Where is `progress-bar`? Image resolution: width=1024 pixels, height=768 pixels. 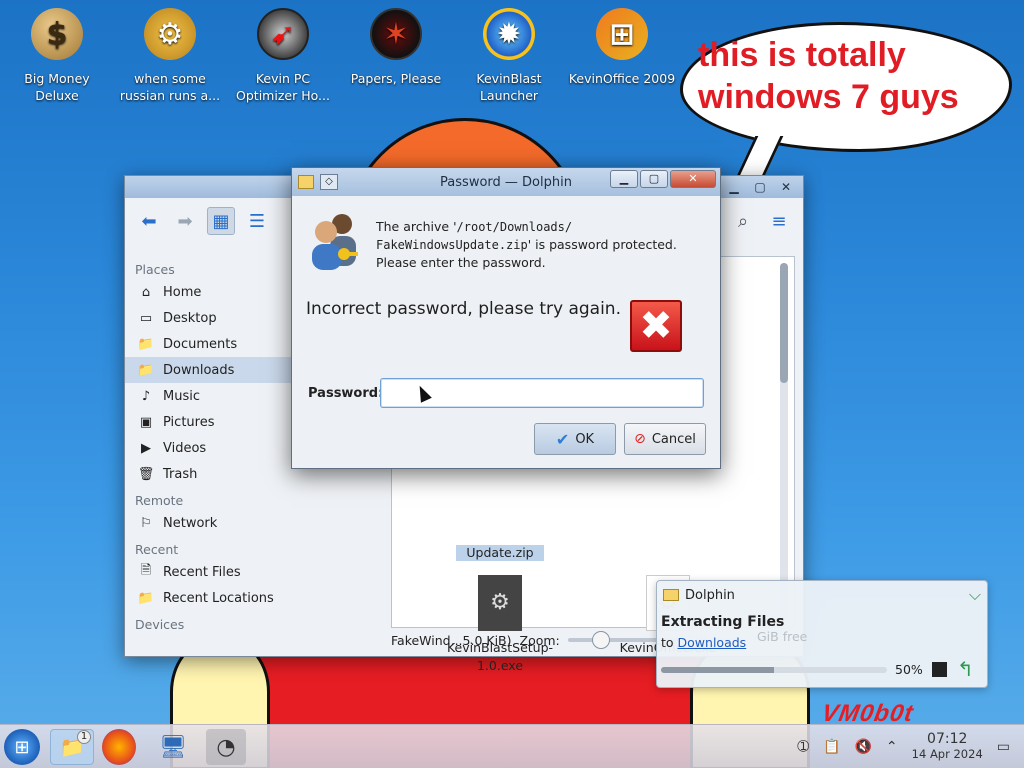 progress-bar is located at coordinates (774, 670).